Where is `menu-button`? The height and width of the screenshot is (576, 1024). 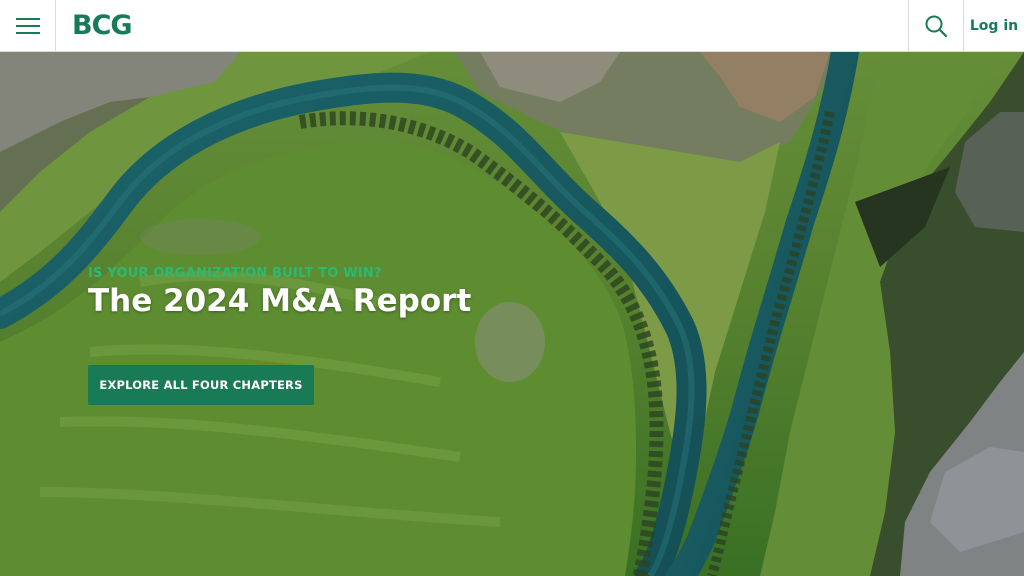
menu-button is located at coordinates (28, 26).